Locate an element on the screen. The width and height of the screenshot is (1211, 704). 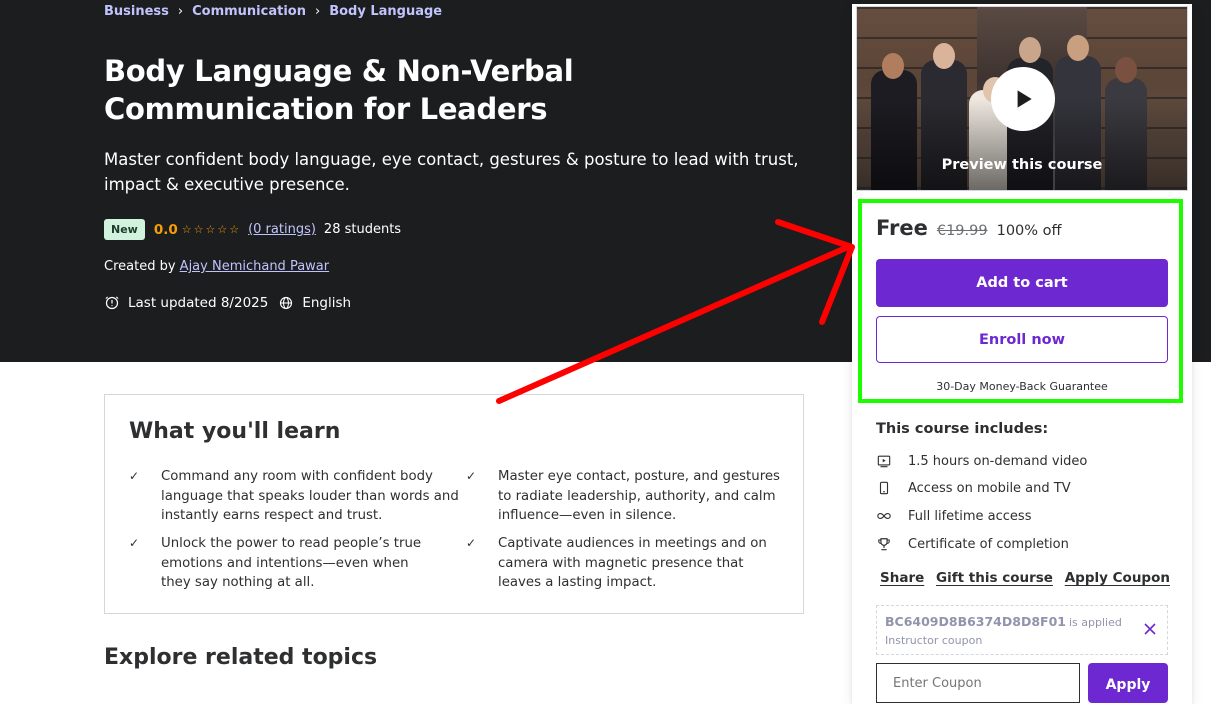
created-by-label: Created by is located at coordinates (140, 266).